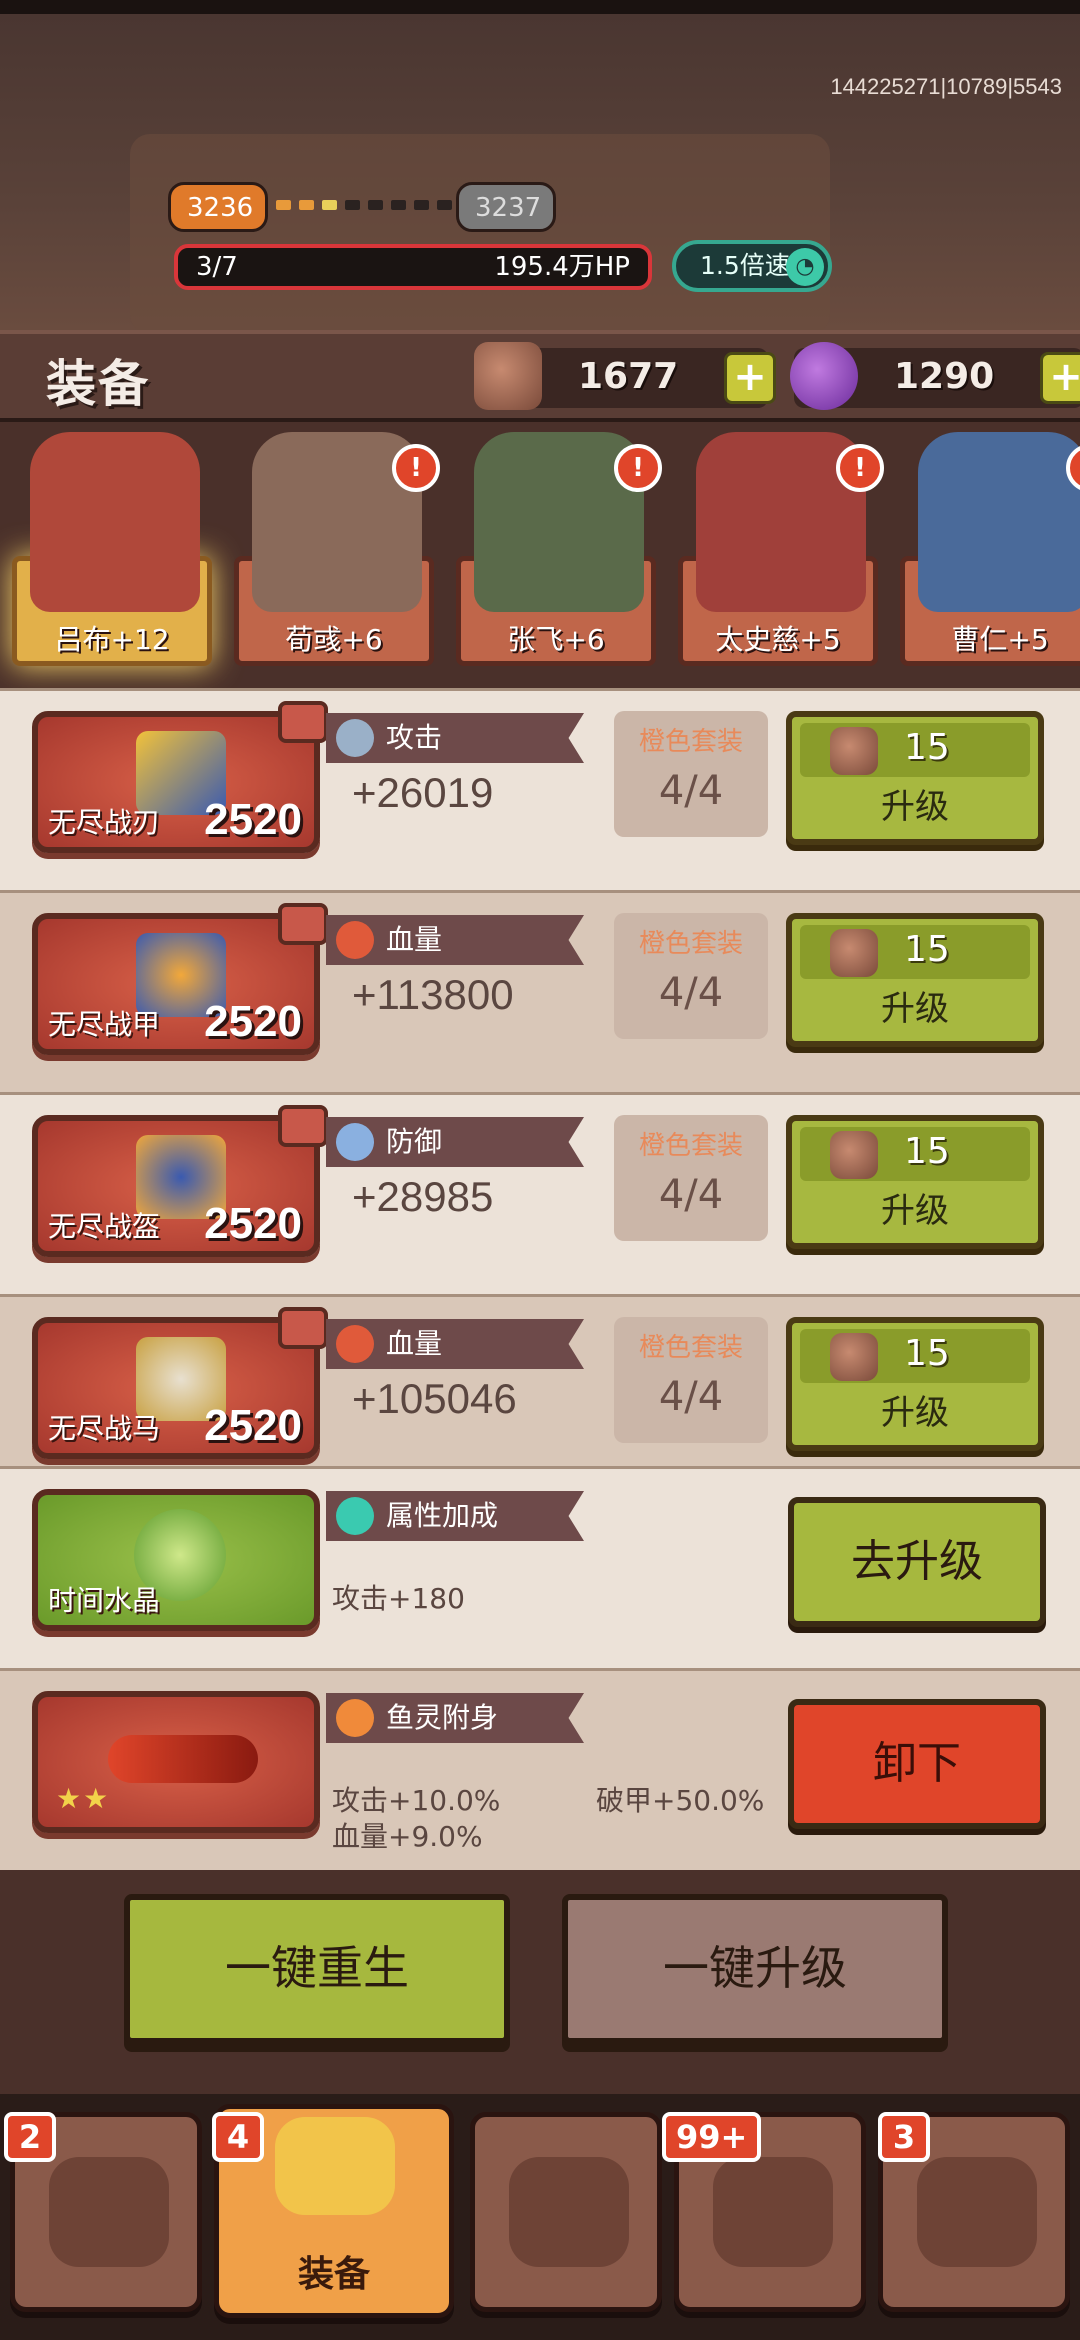  Describe the element at coordinates (773, 2212) in the screenshot. I see `chest-icon` at that location.